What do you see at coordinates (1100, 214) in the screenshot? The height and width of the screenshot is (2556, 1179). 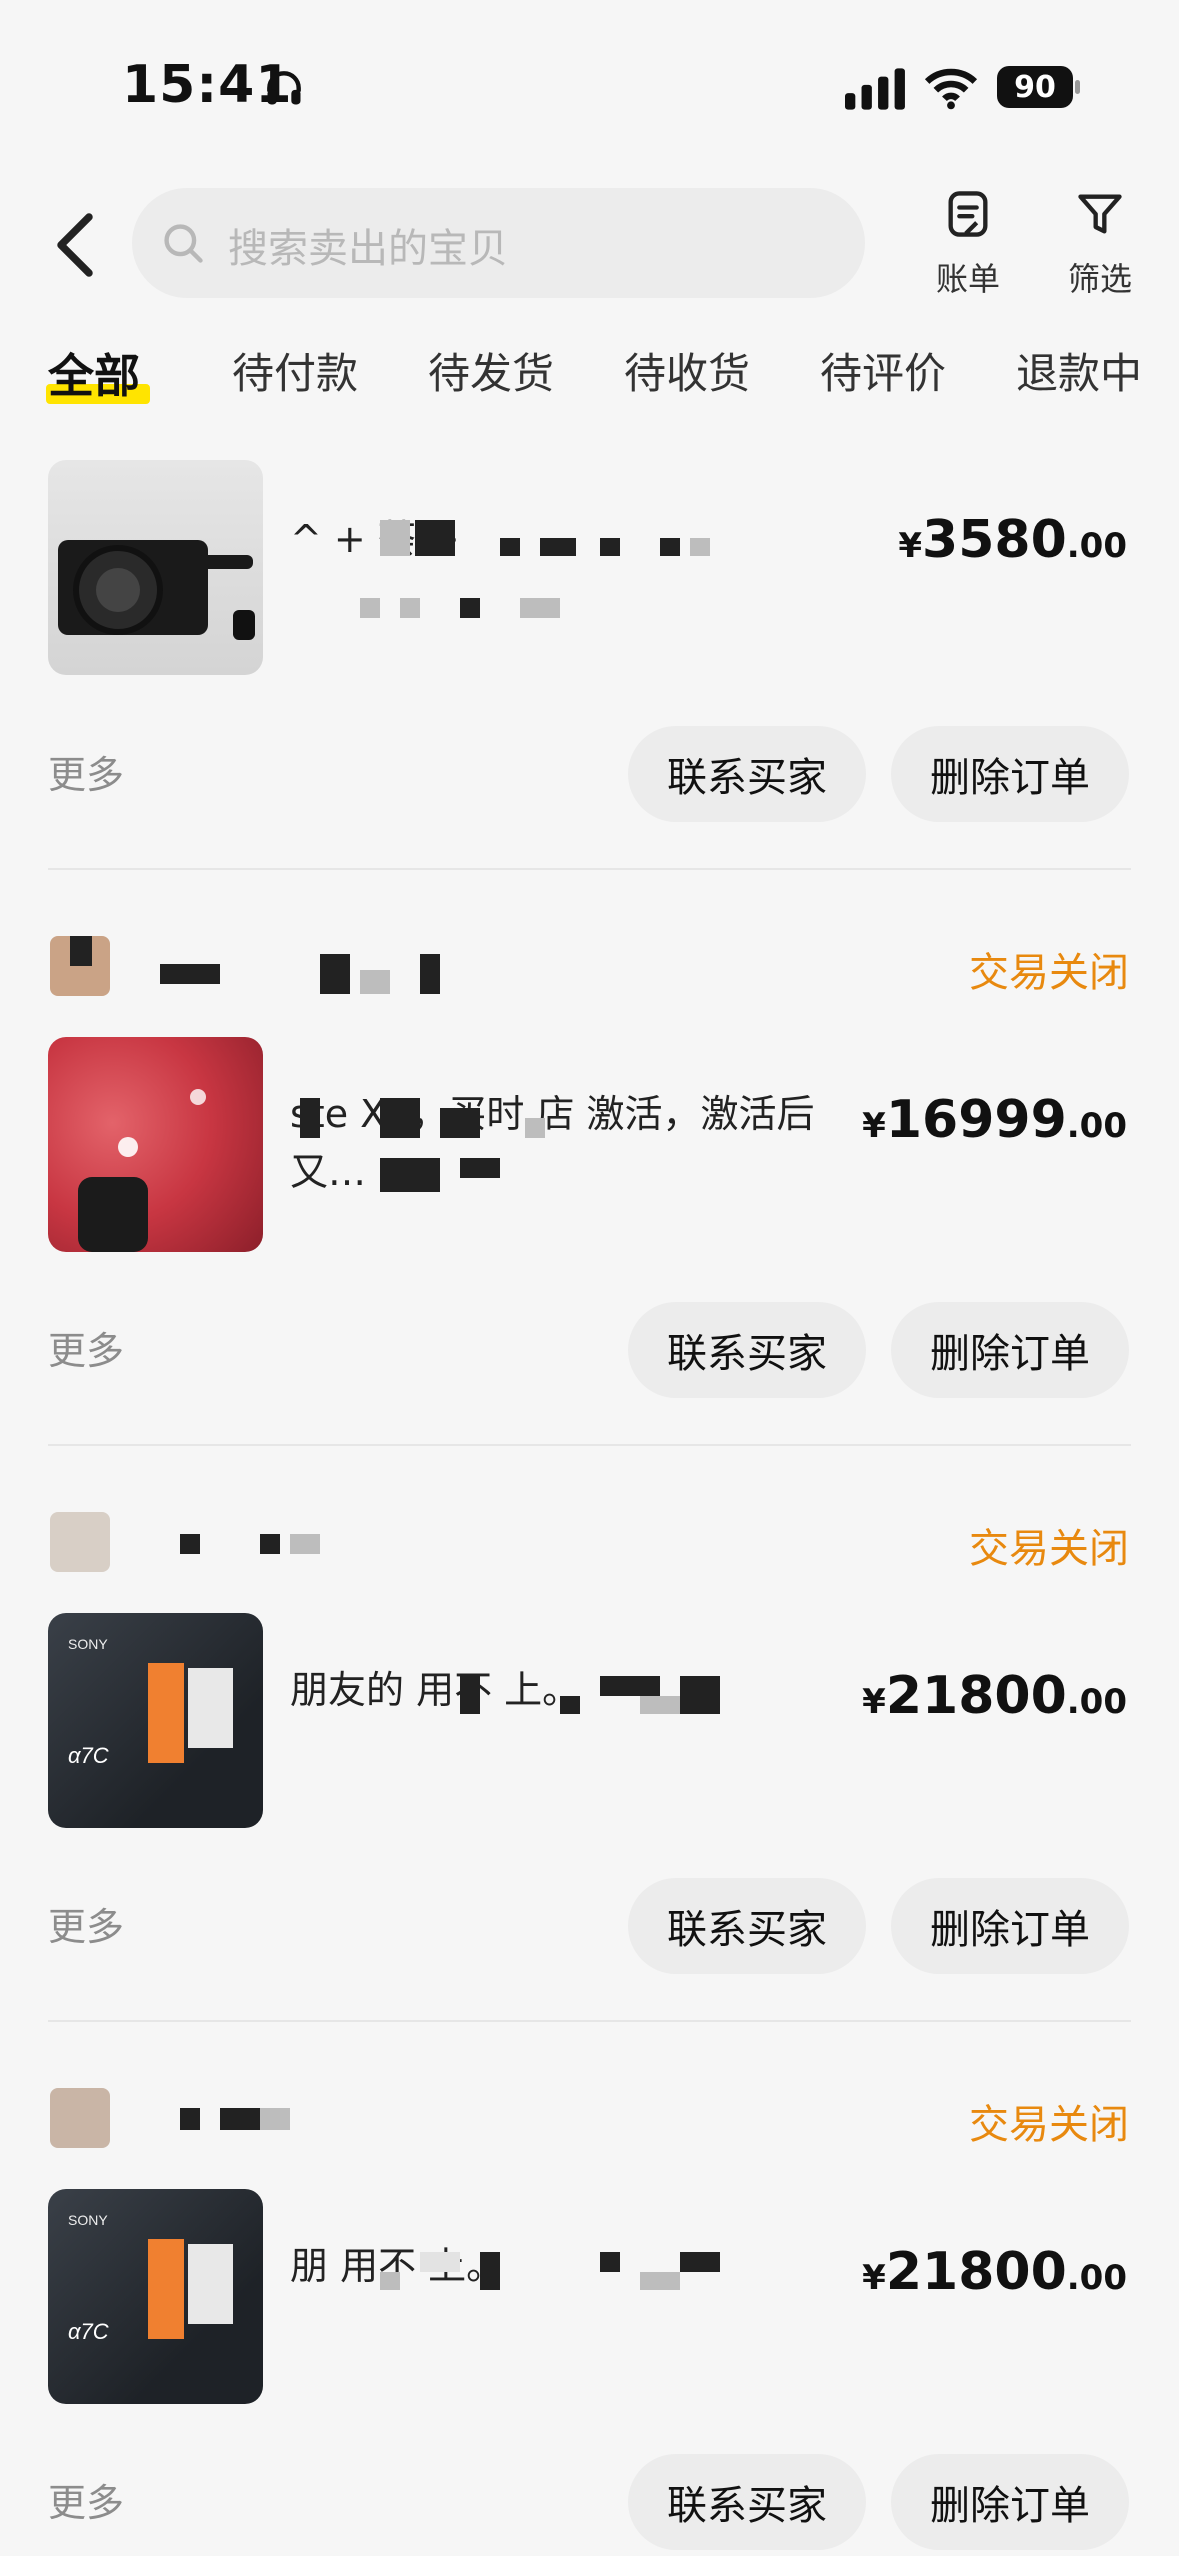 I see `filter-icon` at bounding box center [1100, 214].